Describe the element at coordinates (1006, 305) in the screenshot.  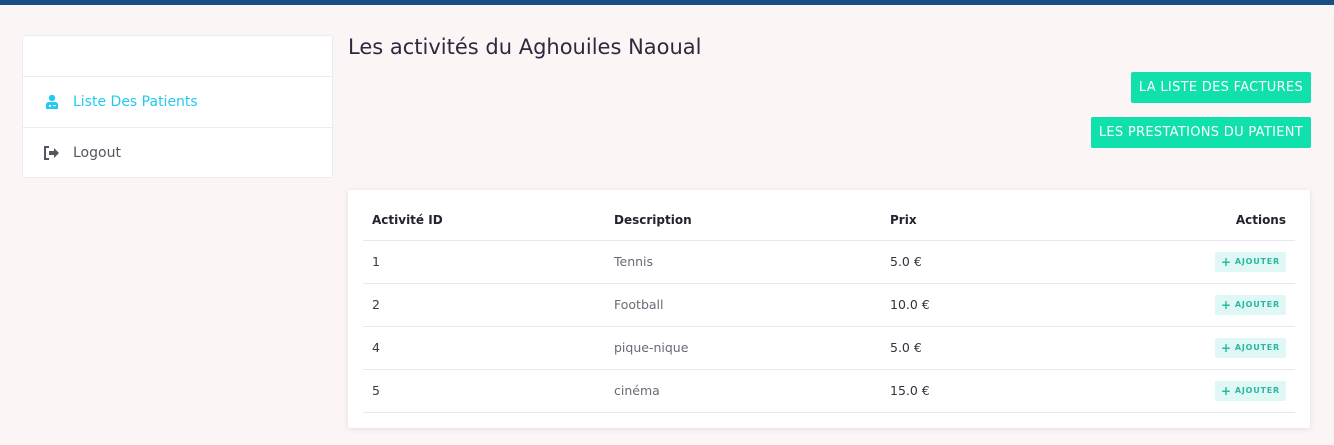
I see `cell-prix: 10.0 €` at that location.